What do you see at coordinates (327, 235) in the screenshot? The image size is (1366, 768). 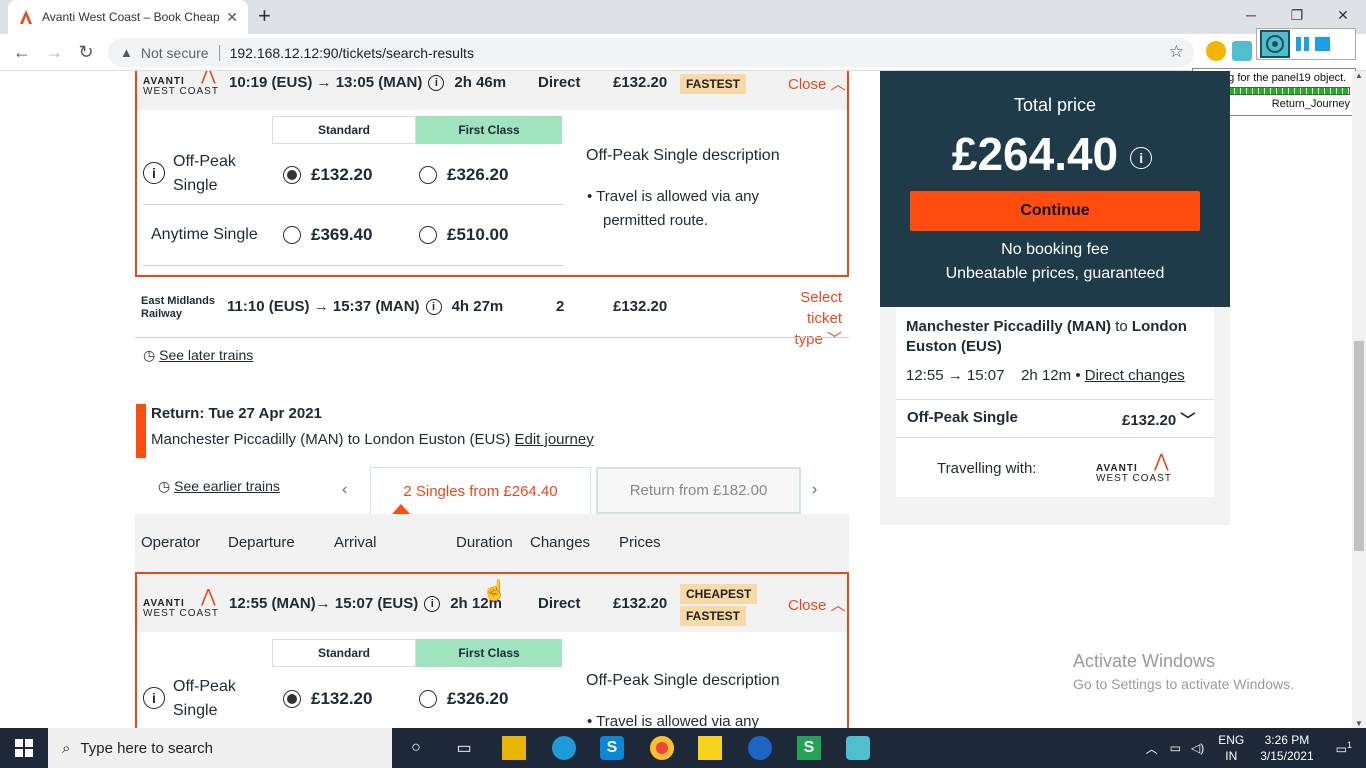 I see `anytime-standard-option: £369.40` at bounding box center [327, 235].